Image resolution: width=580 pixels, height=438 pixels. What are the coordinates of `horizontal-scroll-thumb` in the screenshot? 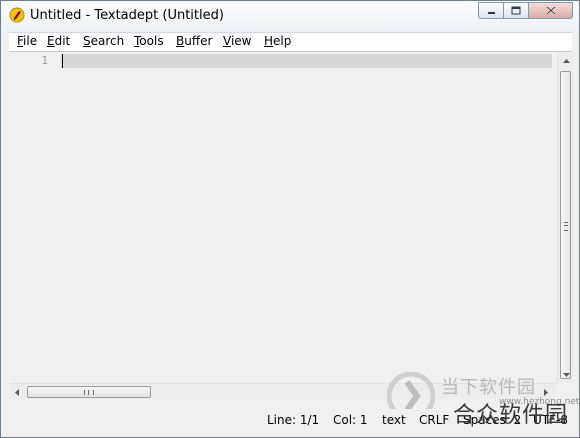 It's located at (89, 392).